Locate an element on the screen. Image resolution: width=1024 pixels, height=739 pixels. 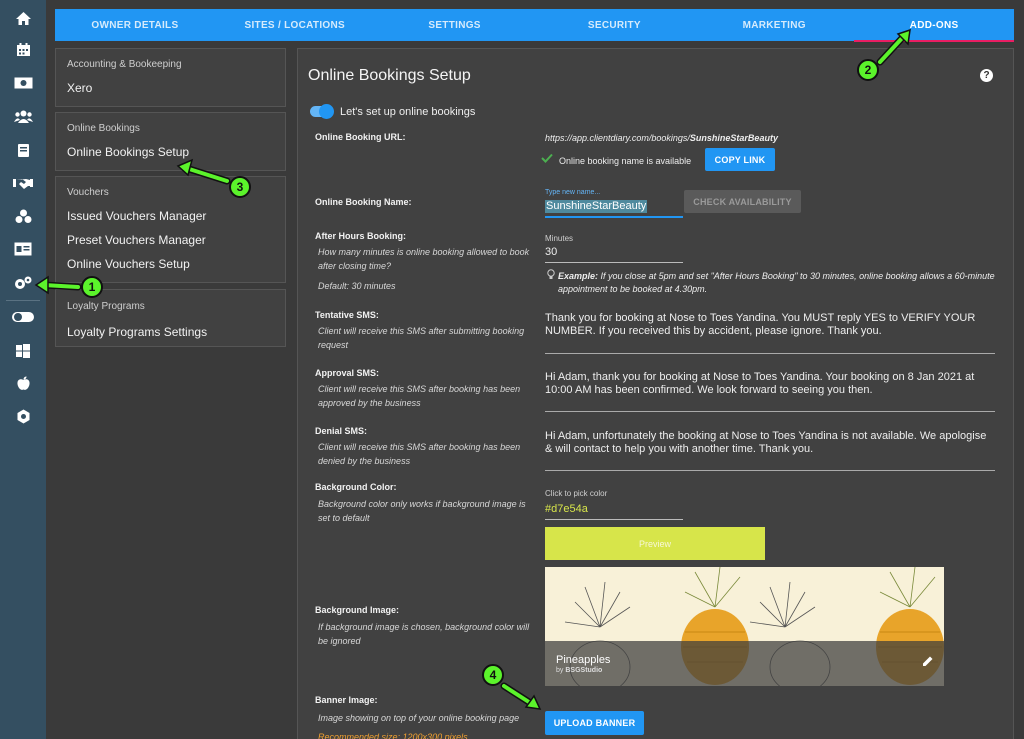
tab-add-ons: ADD-ONS is located at coordinates (934, 25).